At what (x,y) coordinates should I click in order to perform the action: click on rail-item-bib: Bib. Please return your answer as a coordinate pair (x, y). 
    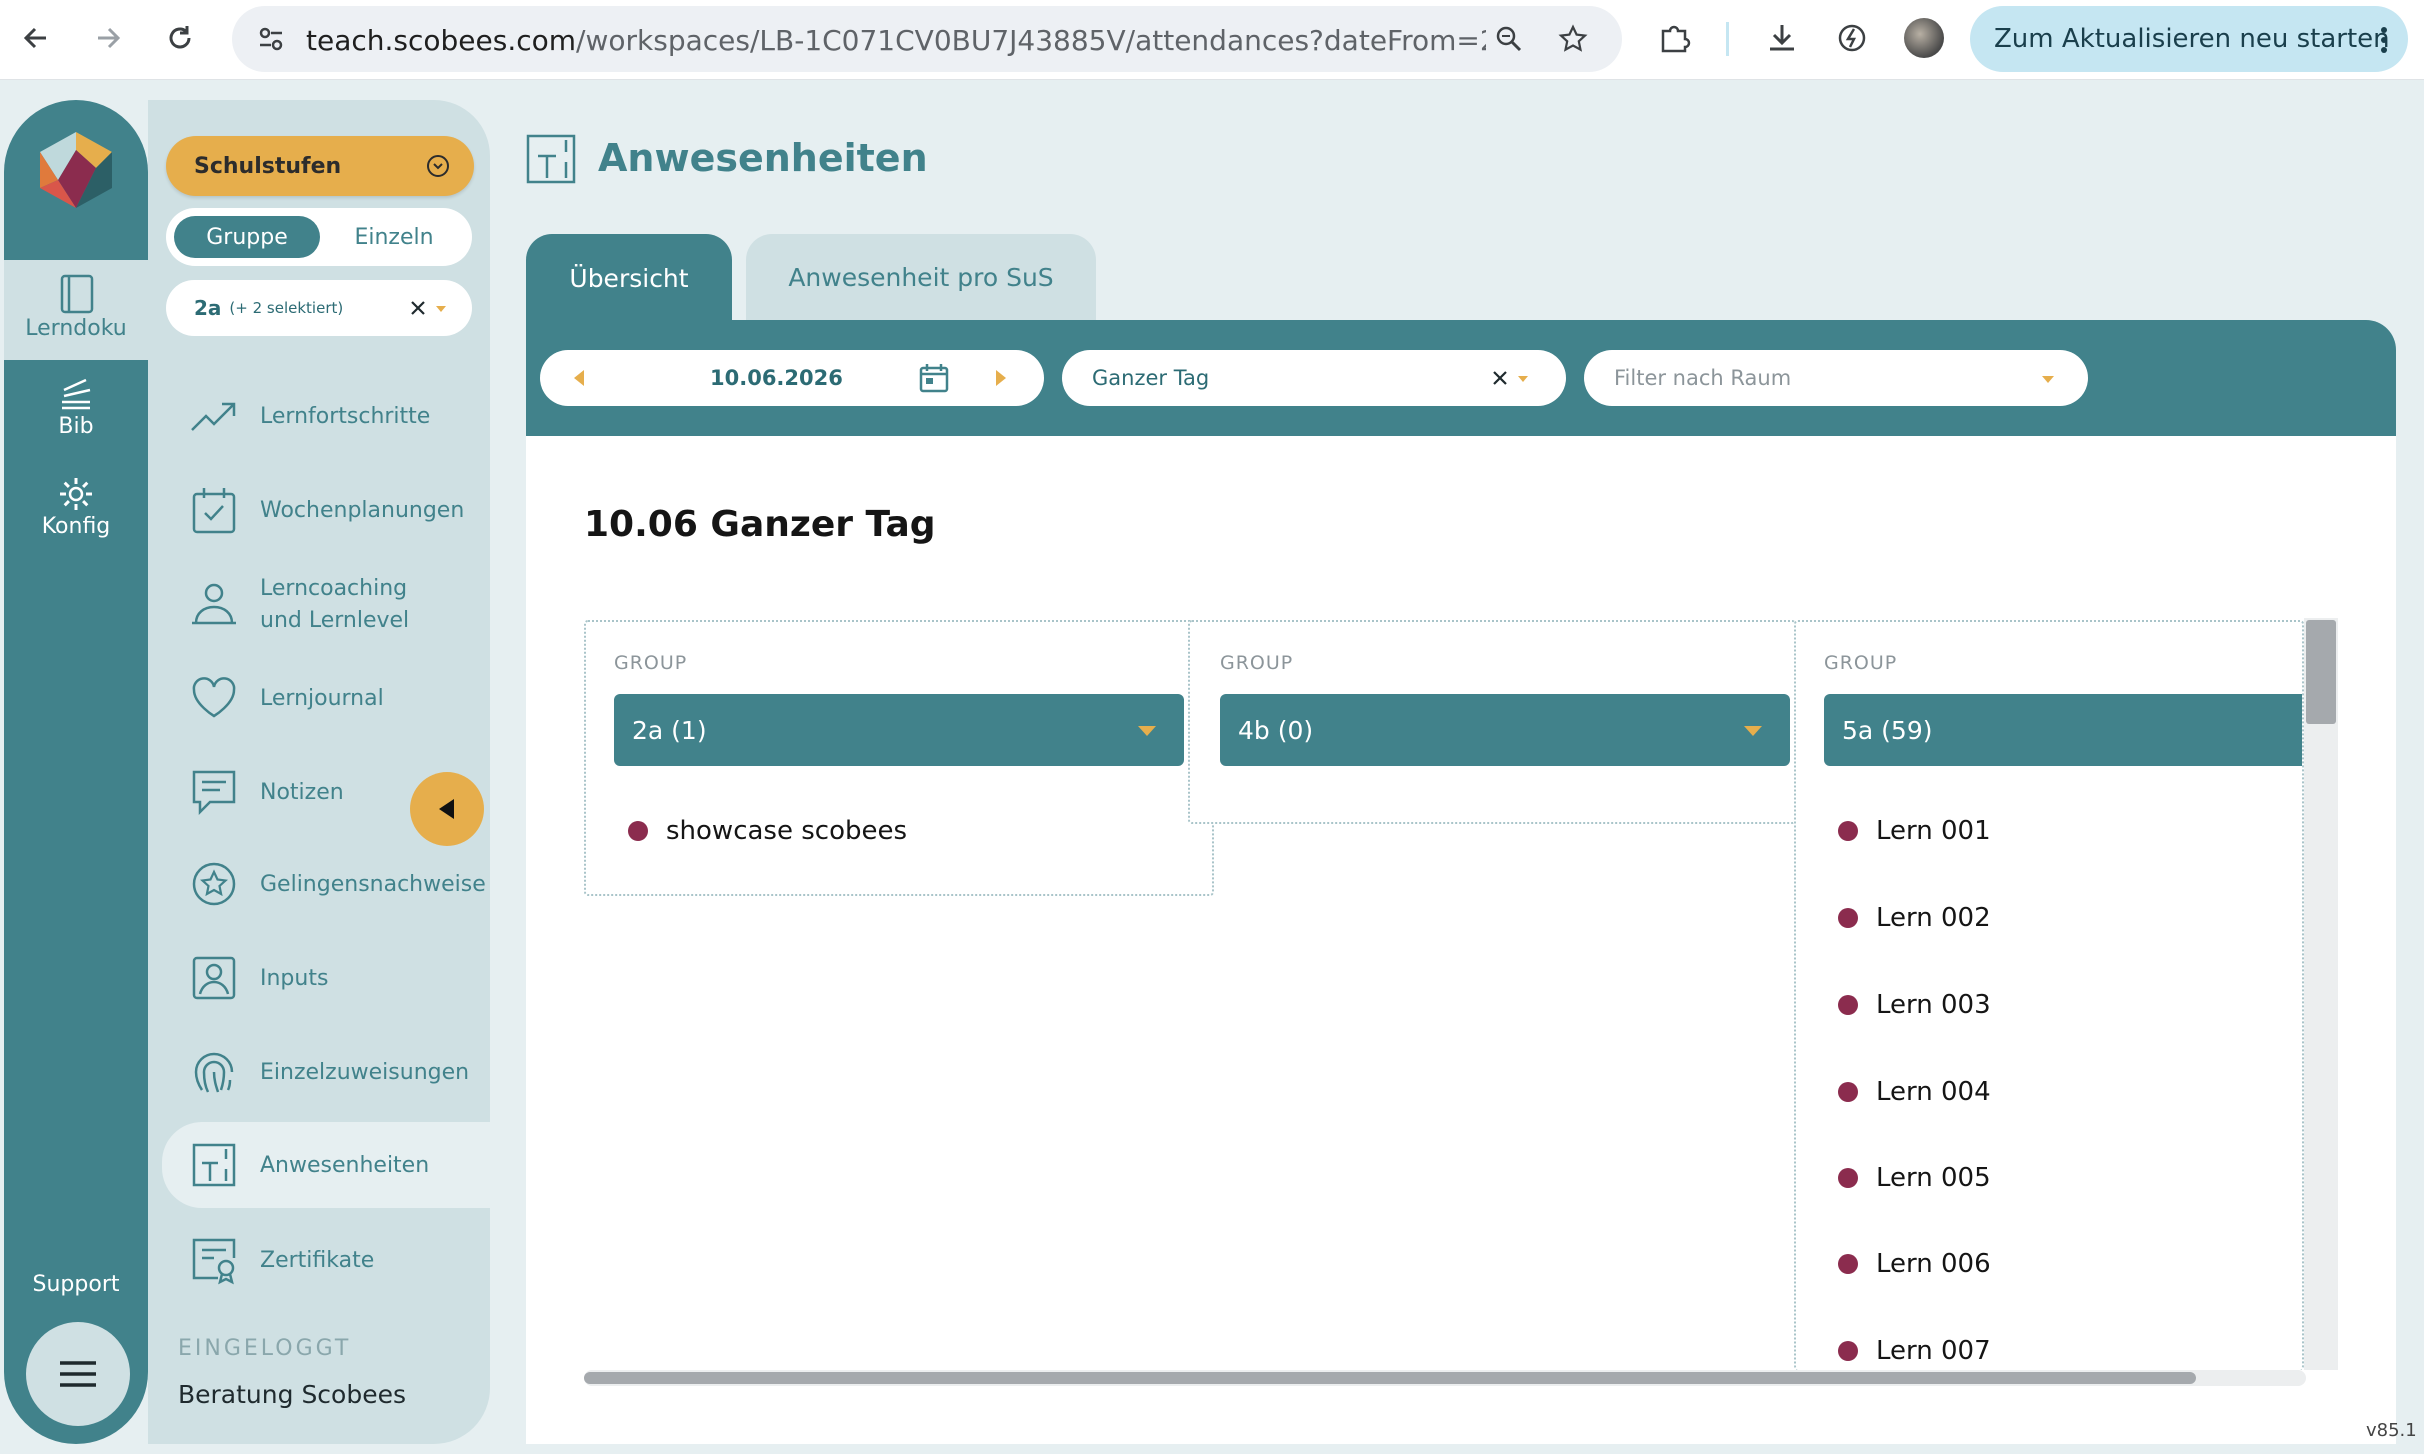
    Looking at the image, I should click on (76, 406).